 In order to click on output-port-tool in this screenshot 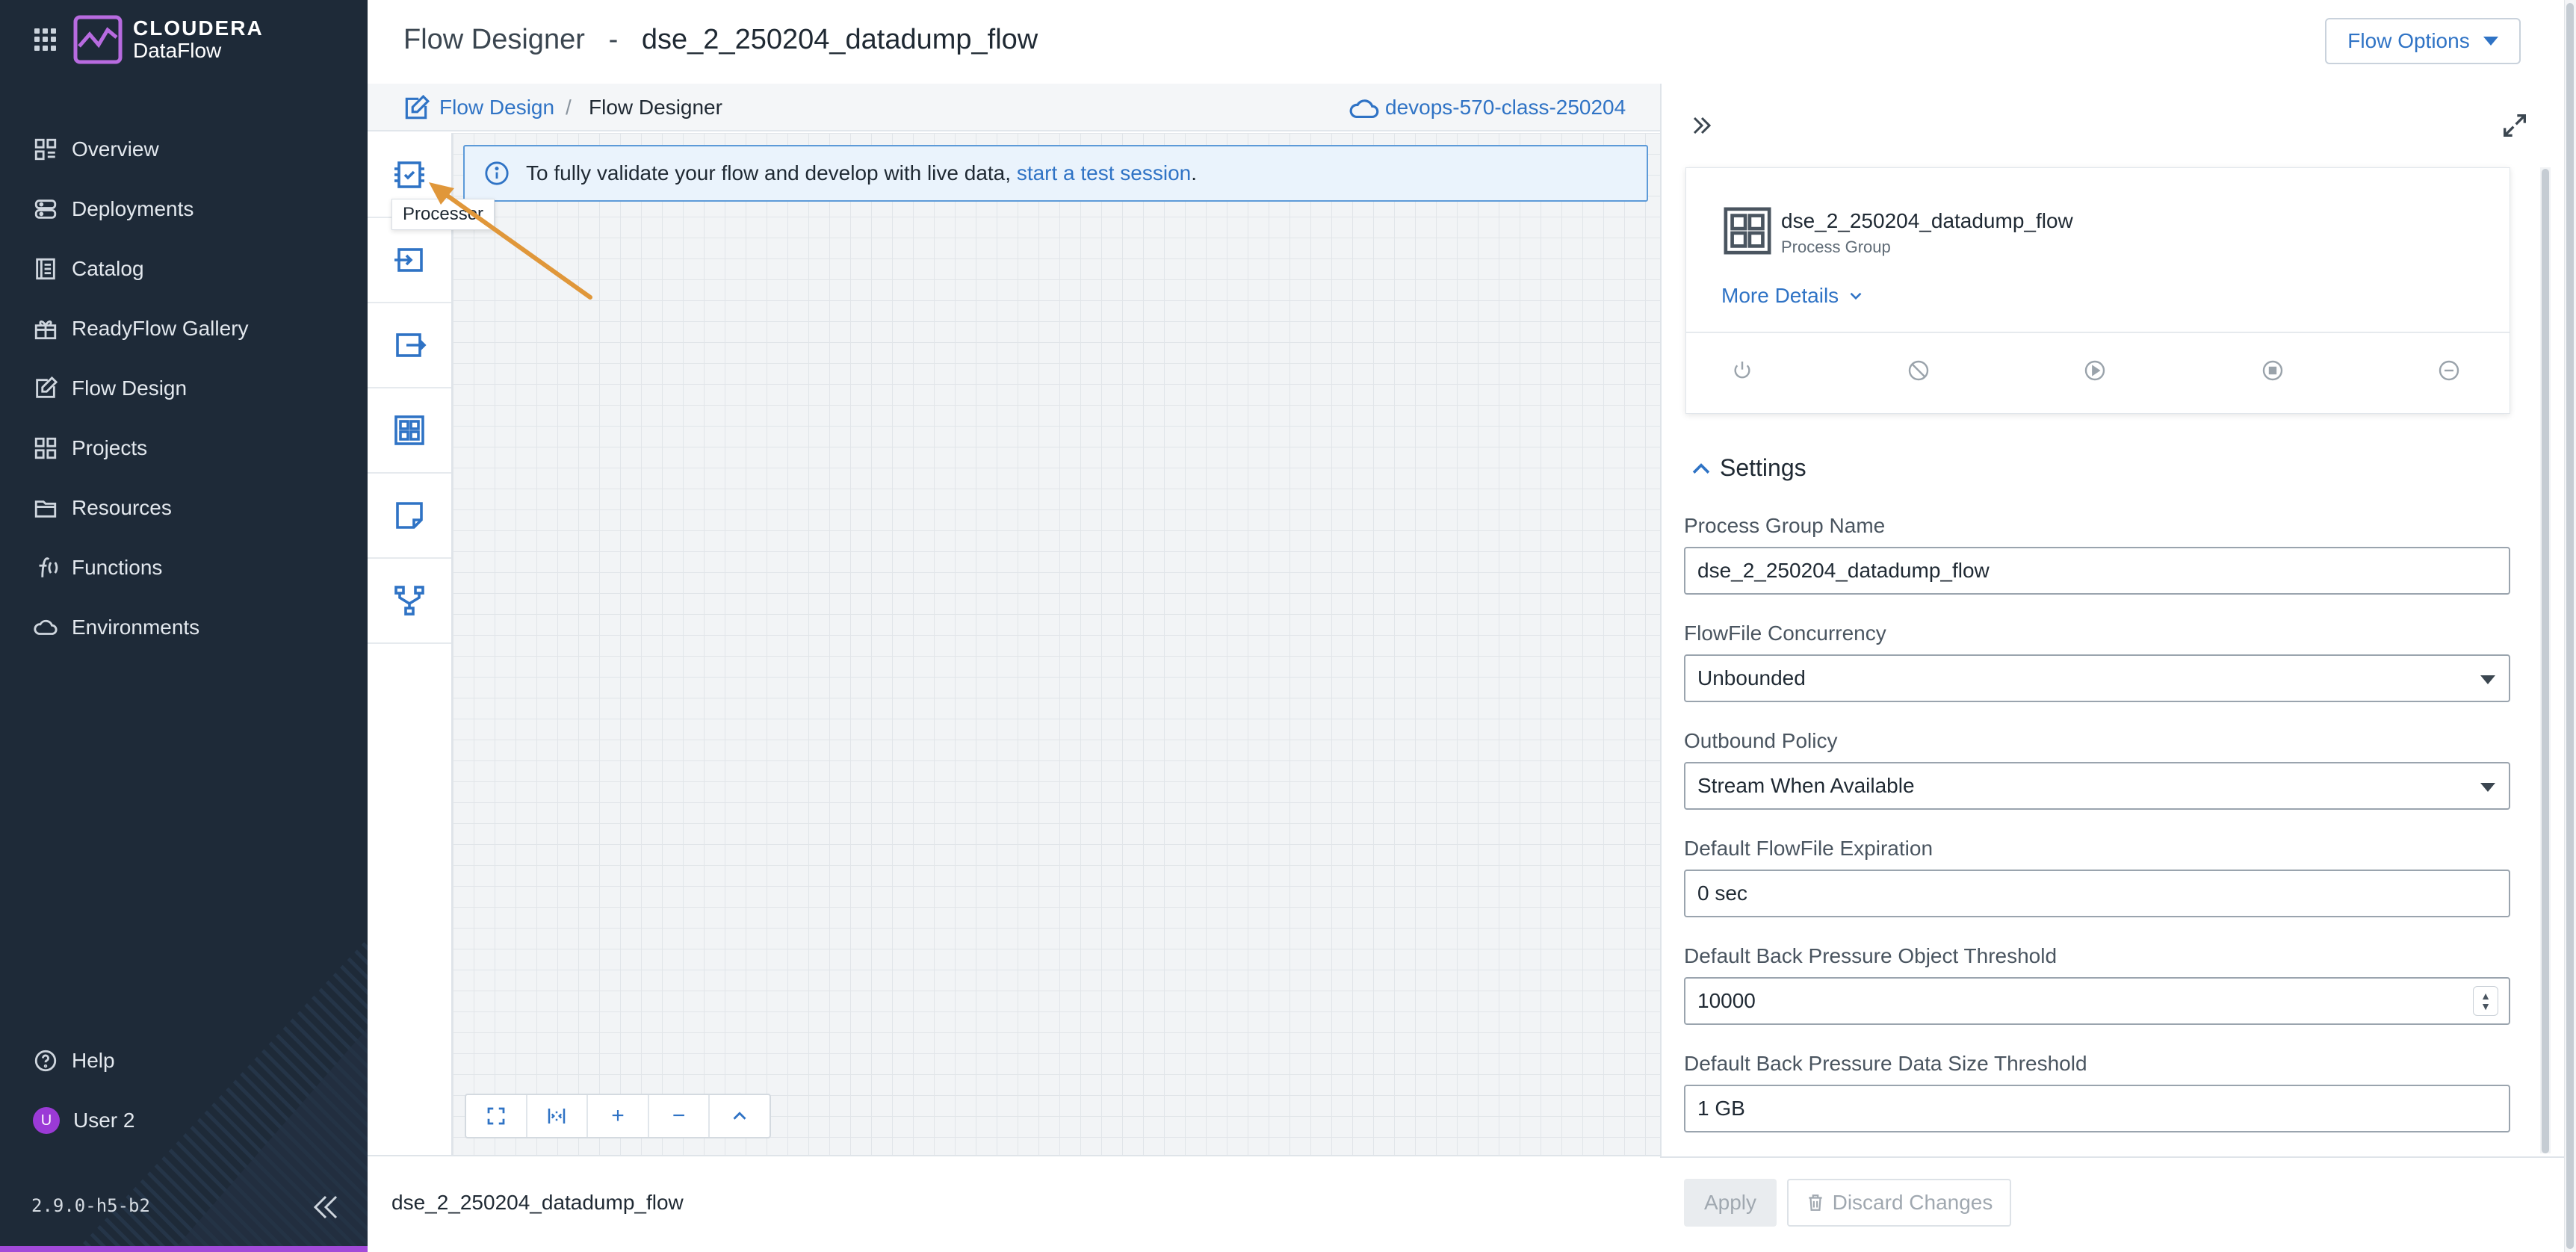, I will do `click(409, 345)`.